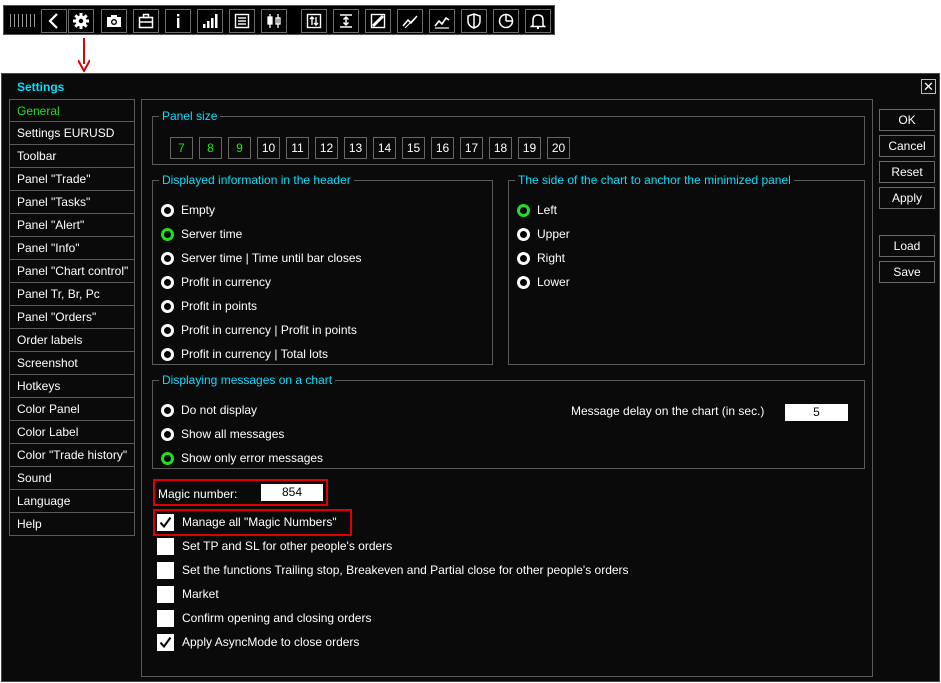 This screenshot has width=941, height=683. What do you see at coordinates (72, 386) in the screenshot?
I see `sidebar-item-hotkeys: Hotkeys` at bounding box center [72, 386].